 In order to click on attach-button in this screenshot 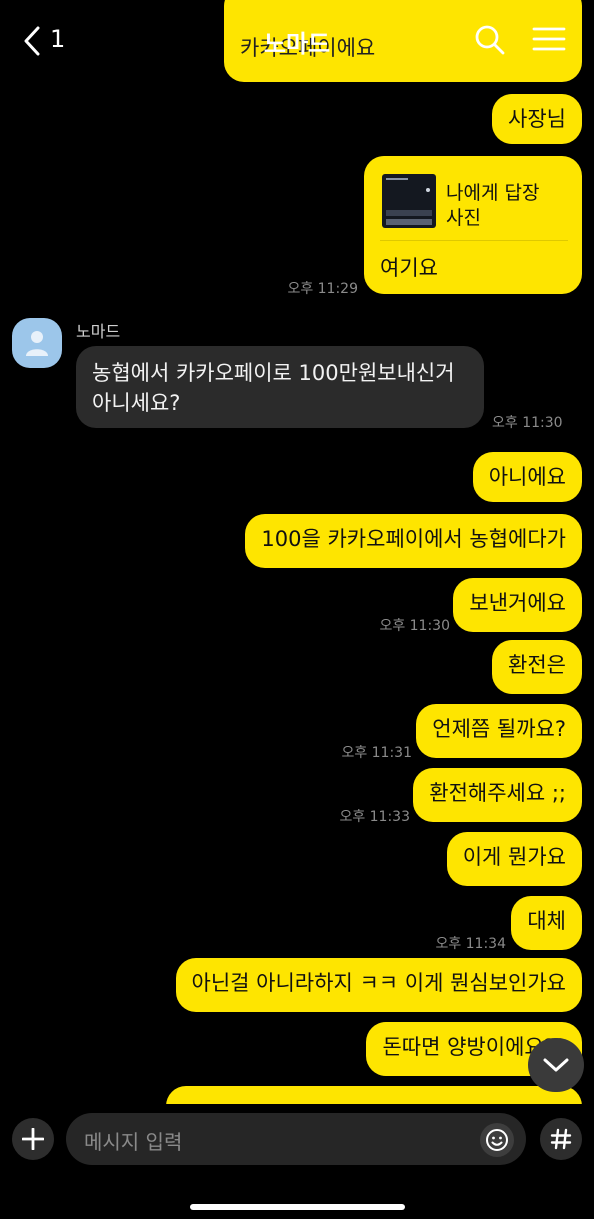, I will do `click(33, 1139)`.